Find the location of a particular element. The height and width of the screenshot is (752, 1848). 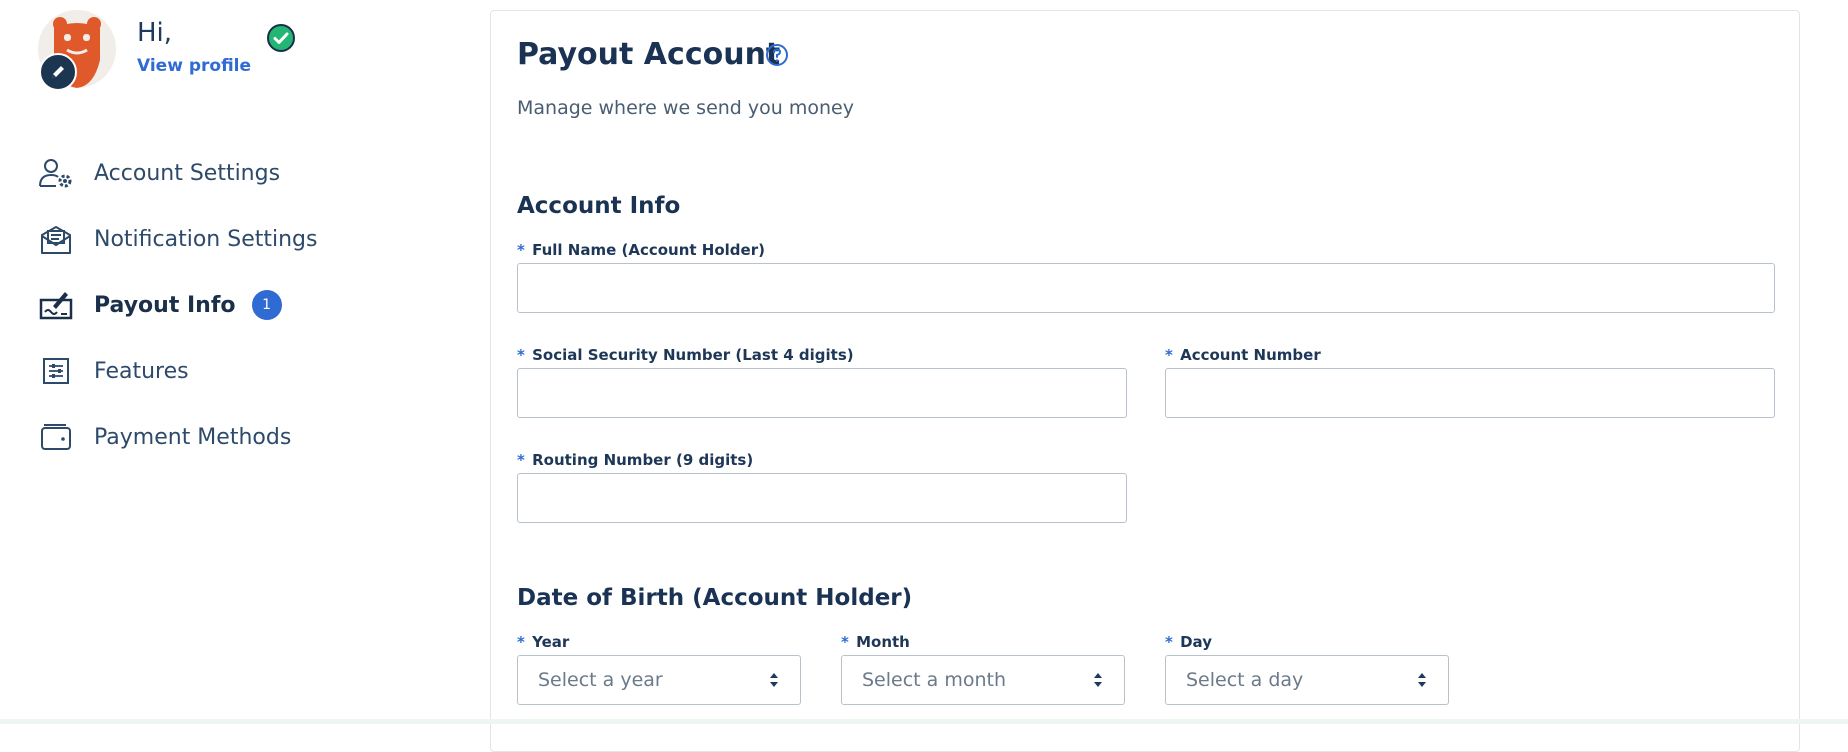

sidebar-item-payment-methods: Payment Methods is located at coordinates (238, 437).